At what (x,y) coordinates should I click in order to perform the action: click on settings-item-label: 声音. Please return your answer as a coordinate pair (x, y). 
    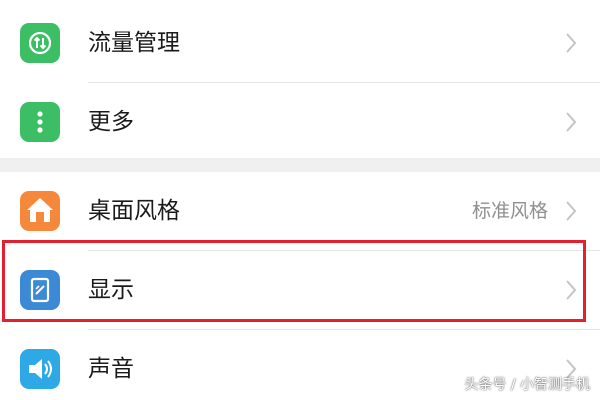
    Looking at the image, I should click on (111, 369).